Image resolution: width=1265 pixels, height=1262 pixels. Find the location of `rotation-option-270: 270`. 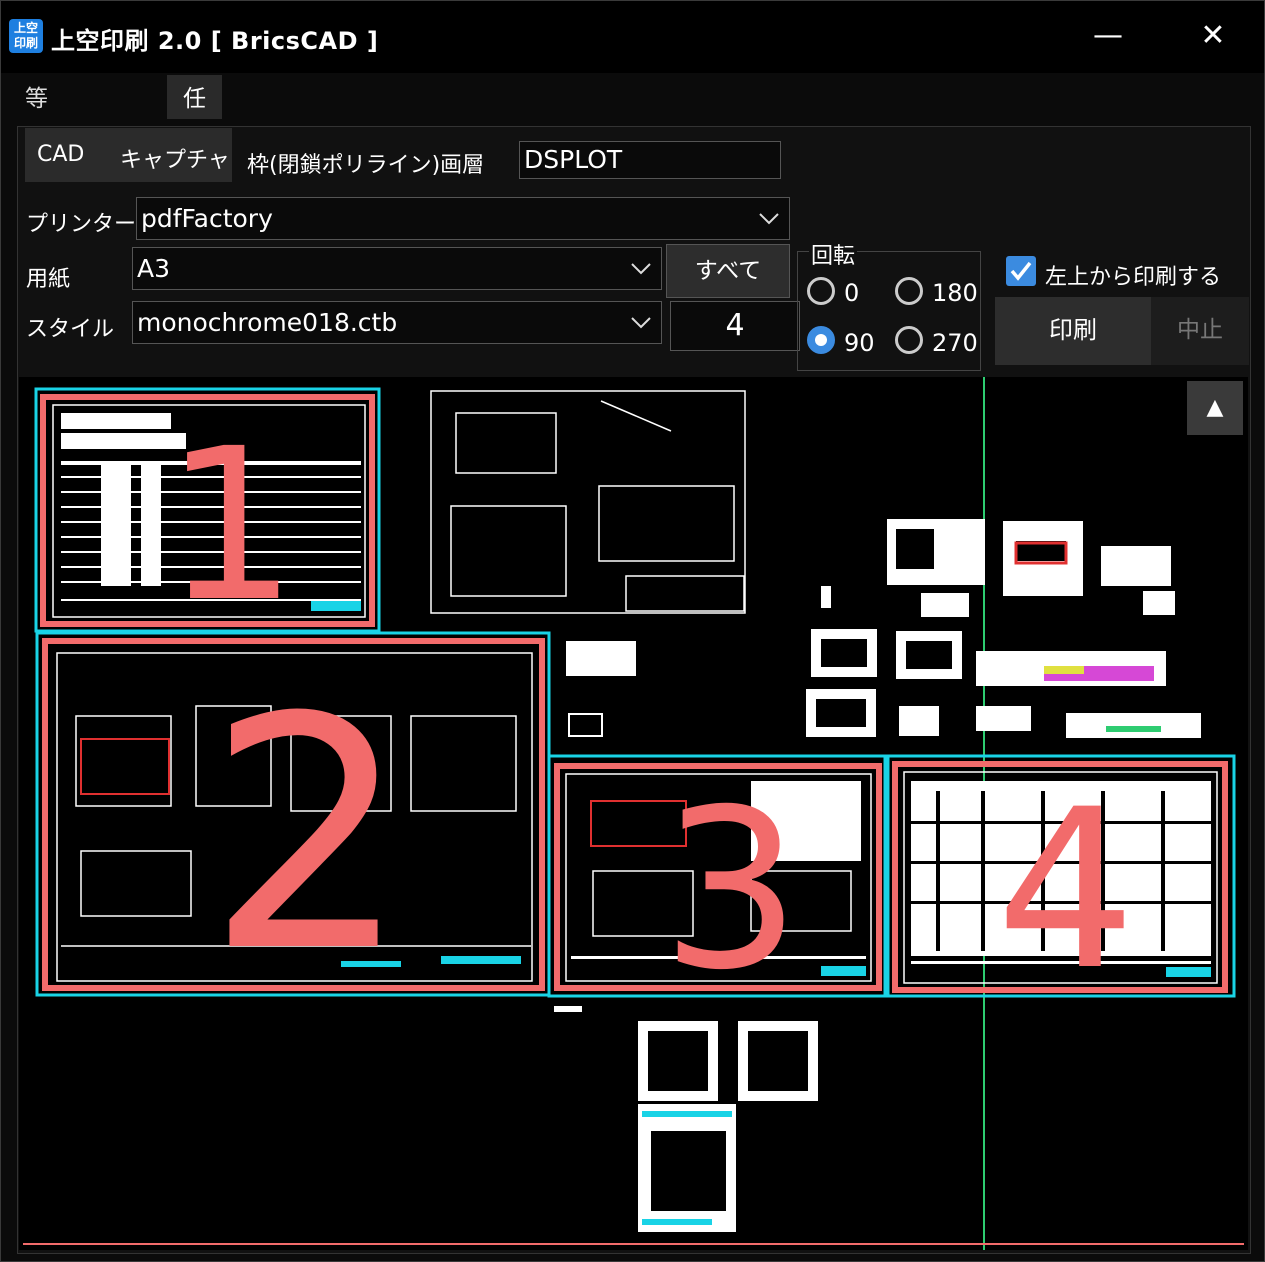

rotation-option-270: 270 is located at coordinates (955, 343).